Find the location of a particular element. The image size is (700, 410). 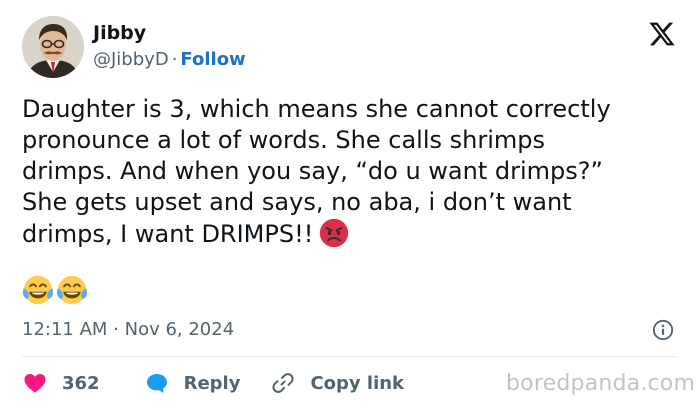

reply-button: Reply is located at coordinates (192, 383).